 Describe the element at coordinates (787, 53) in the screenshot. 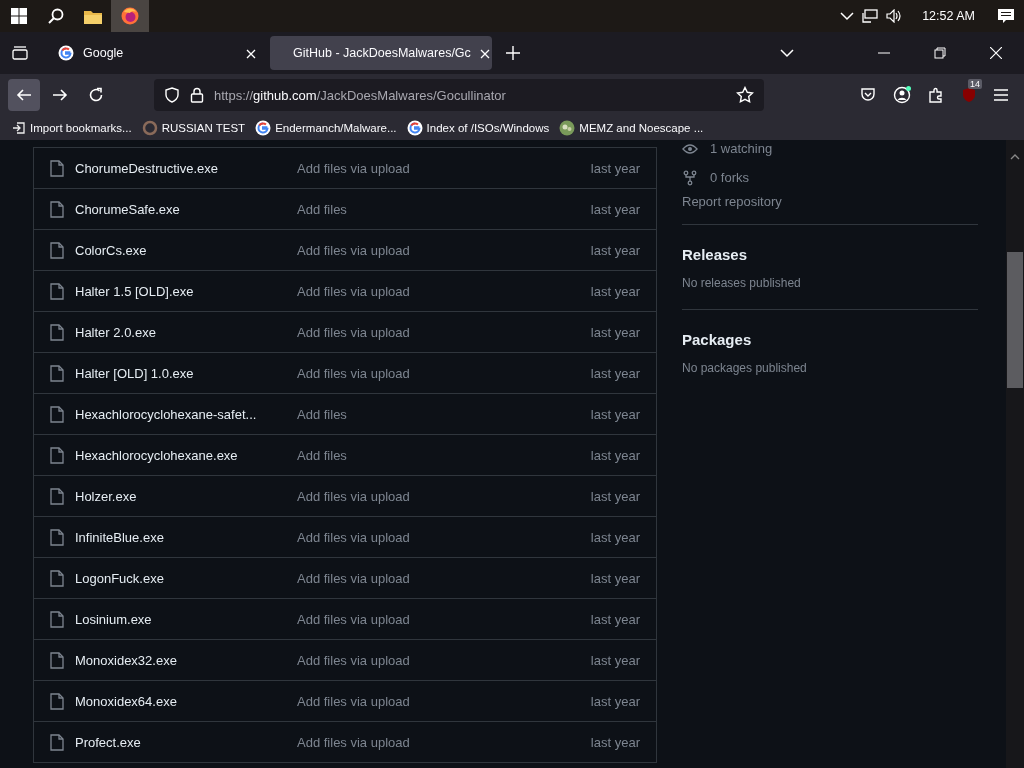

I see `chevron-down-icon` at that location.